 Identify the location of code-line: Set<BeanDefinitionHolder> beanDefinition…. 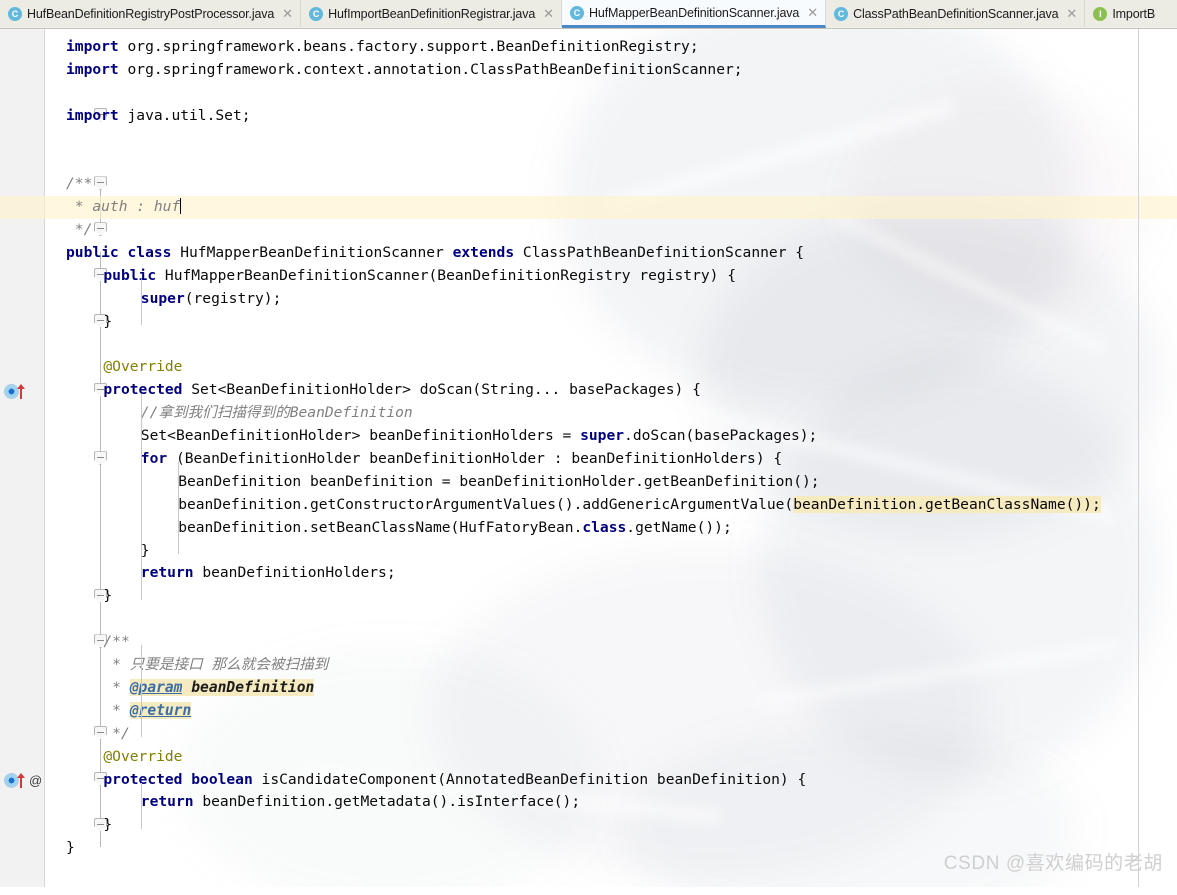
(588, 436).